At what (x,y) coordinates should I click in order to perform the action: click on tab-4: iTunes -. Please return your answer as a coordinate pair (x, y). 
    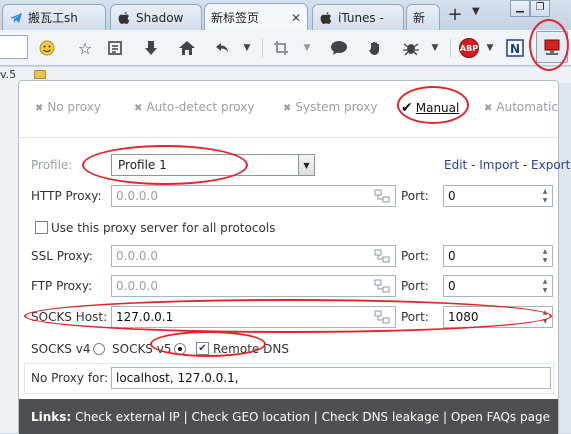
    Looking at the image, I should click on (358, 17).